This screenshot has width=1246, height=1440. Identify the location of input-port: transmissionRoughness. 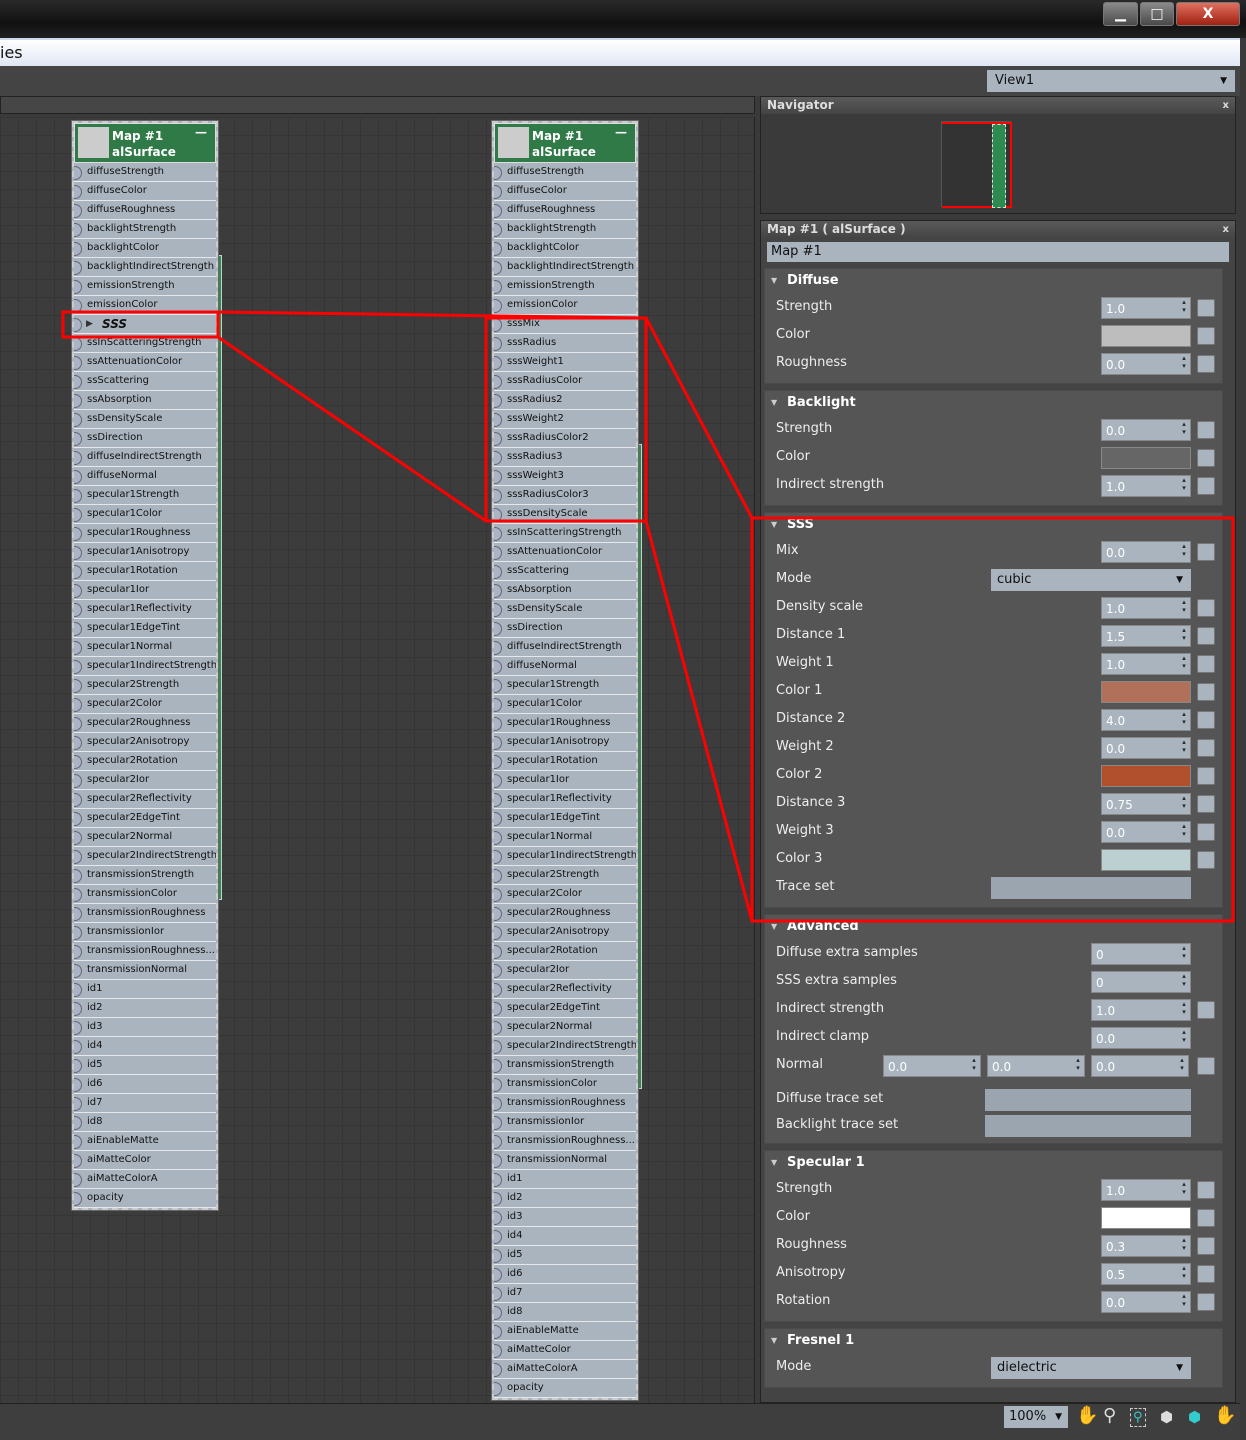
(565, 1103).